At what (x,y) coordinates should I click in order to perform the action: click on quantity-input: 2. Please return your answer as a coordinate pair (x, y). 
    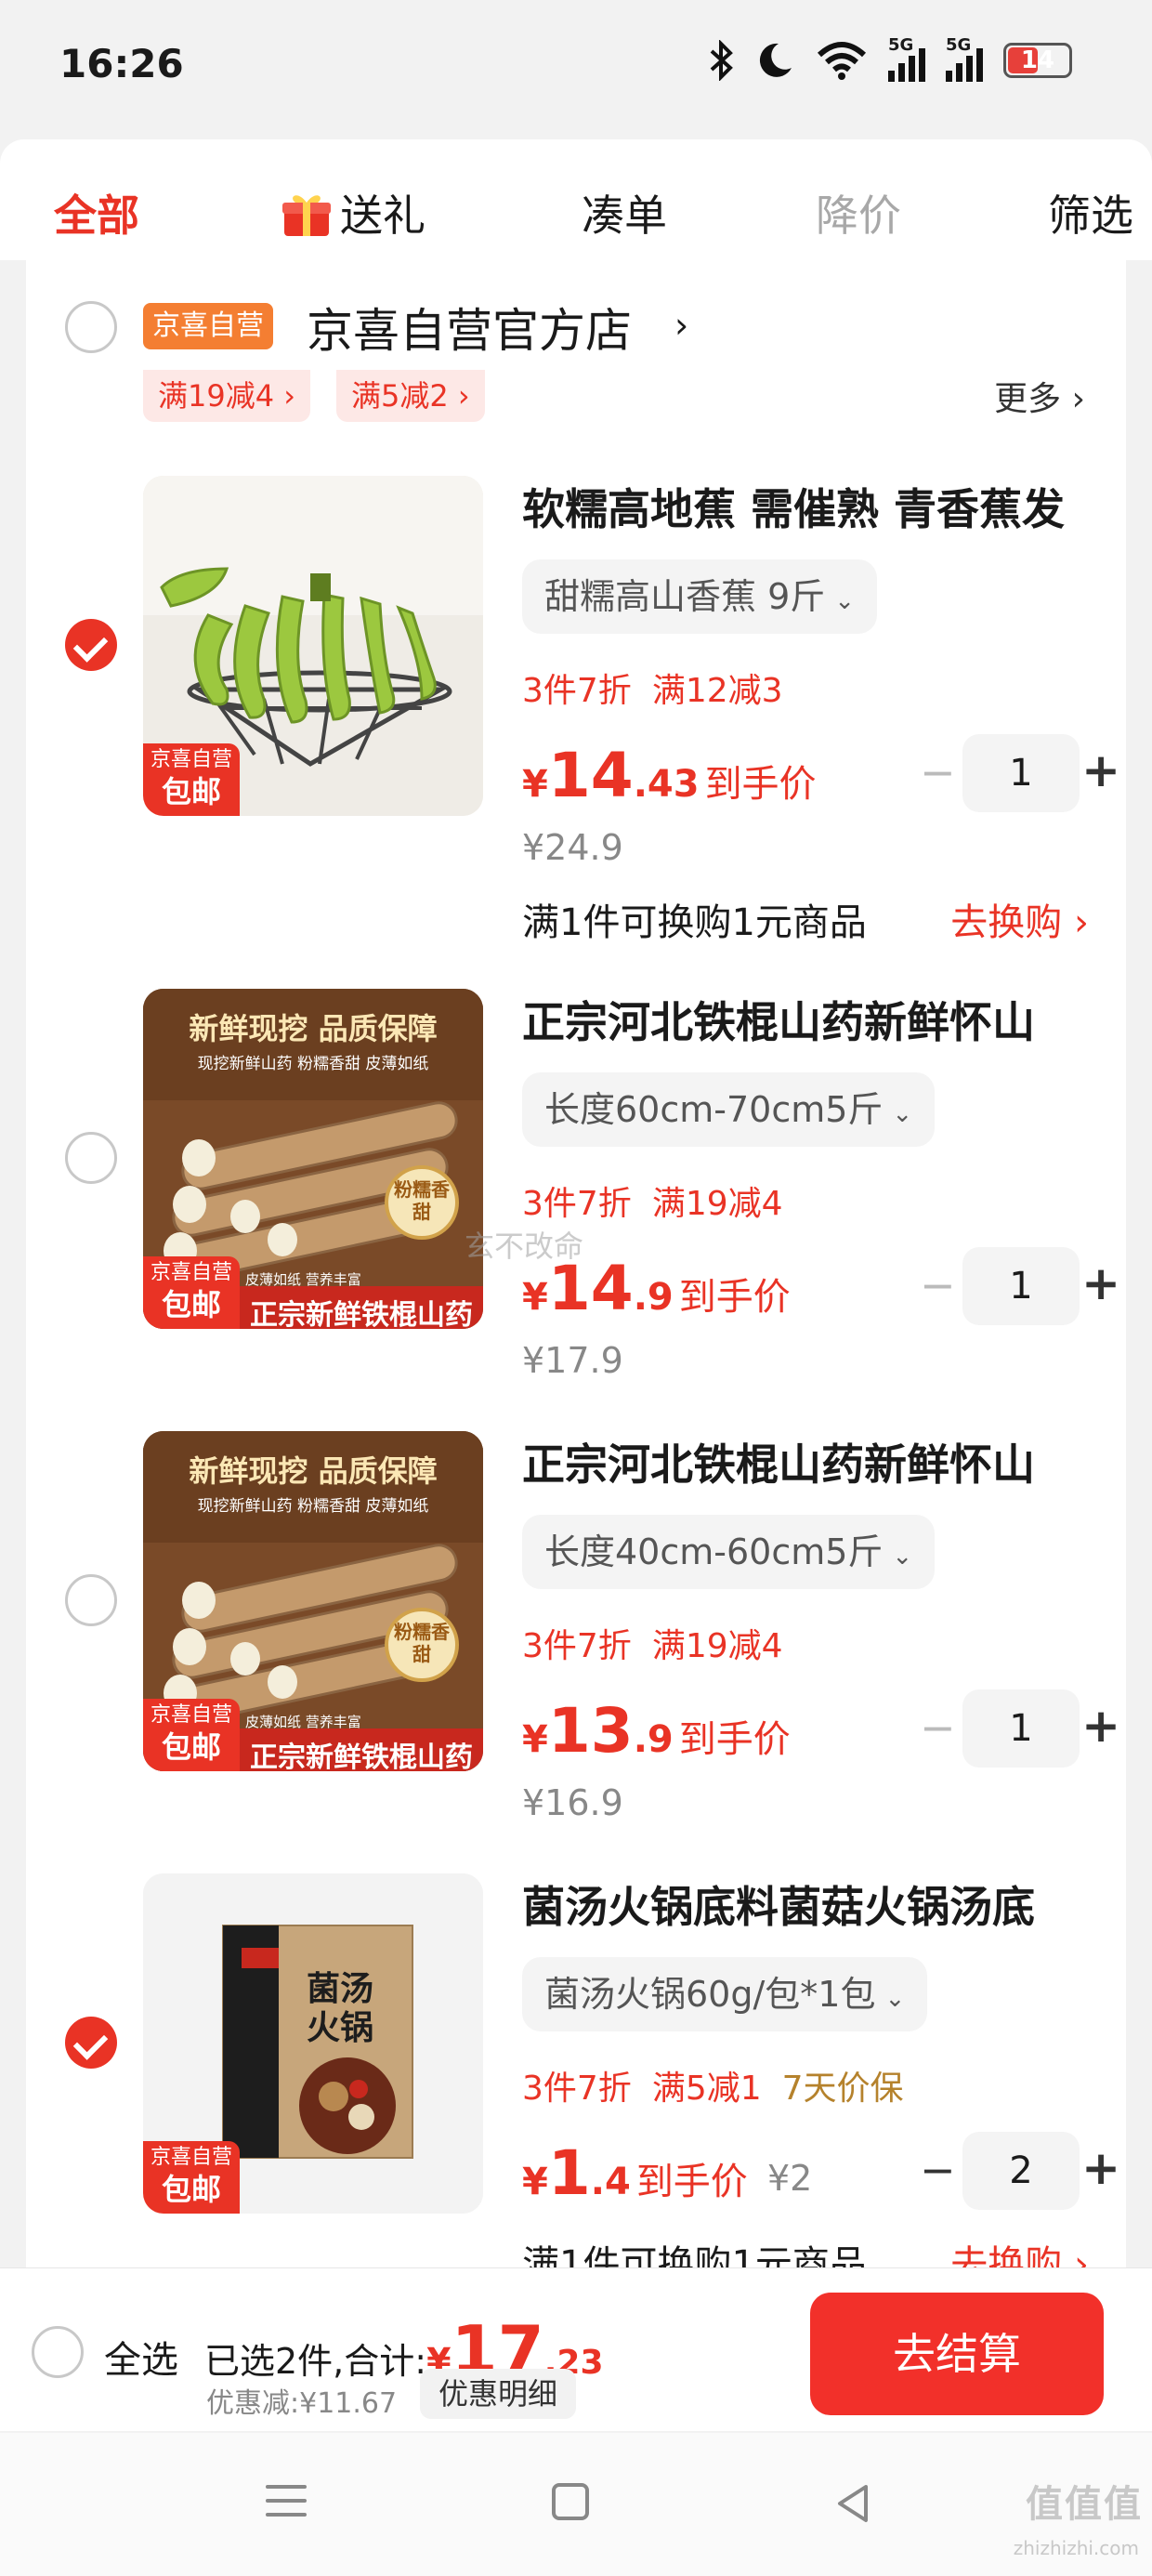
    Looking at the image, I should click on (1021, 2171).